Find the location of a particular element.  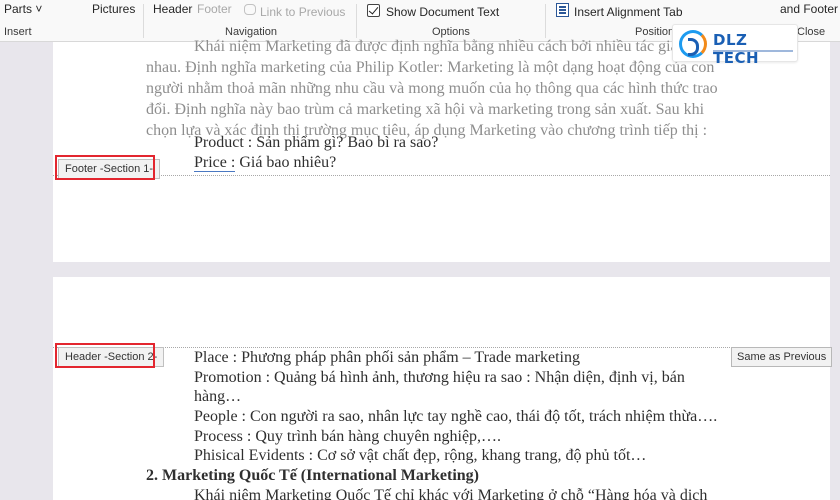

same-as-previous-tag: Same as Previous is located at coordinates (782, 357).